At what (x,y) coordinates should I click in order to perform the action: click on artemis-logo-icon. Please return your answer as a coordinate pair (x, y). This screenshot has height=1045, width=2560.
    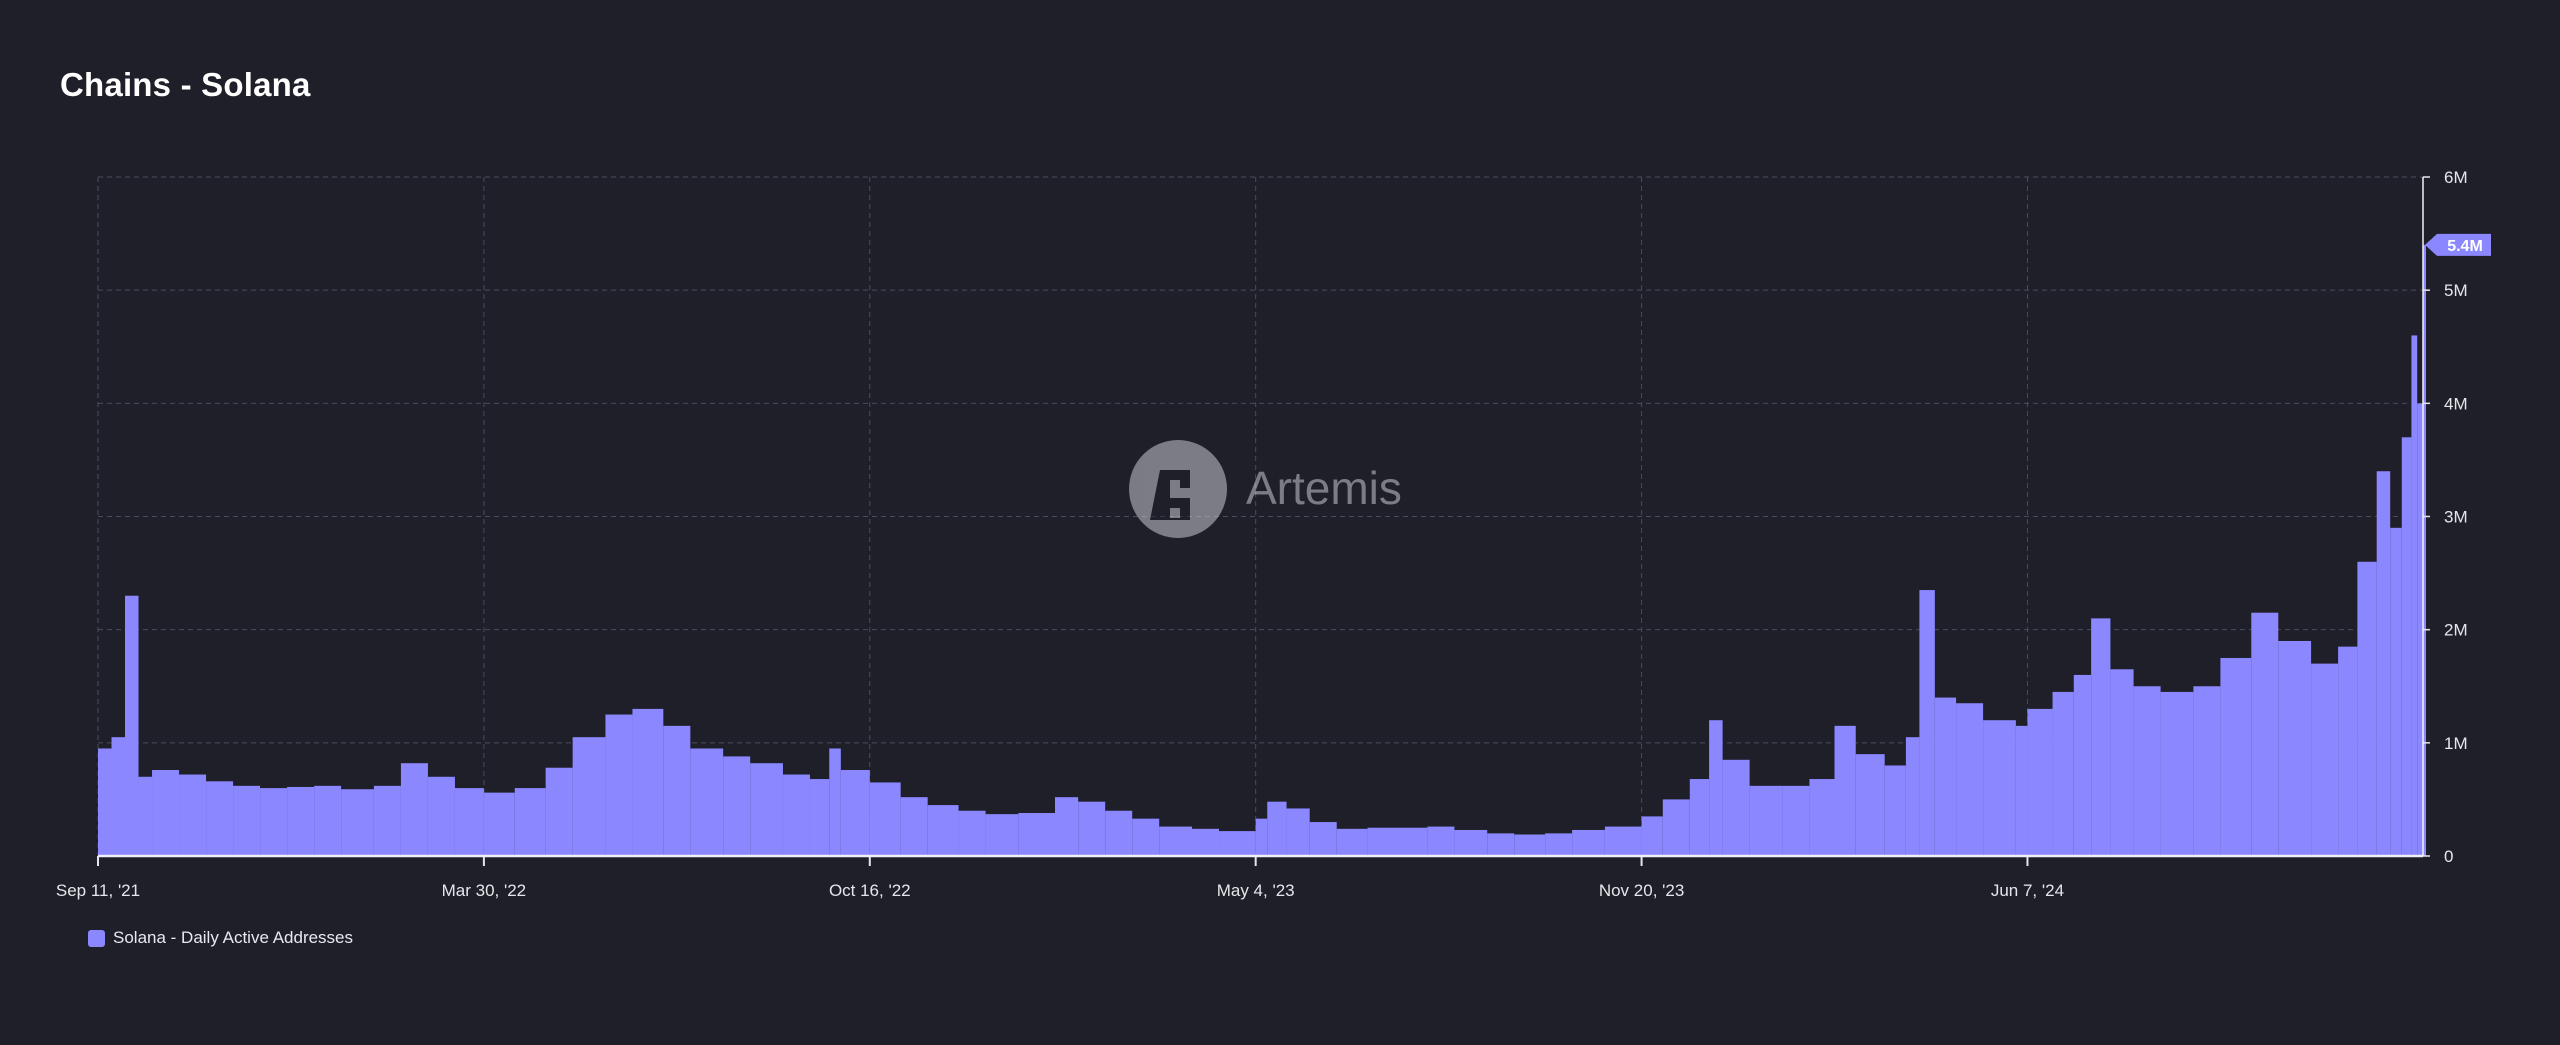
    Looking at the image, I should click on (1178, 489).